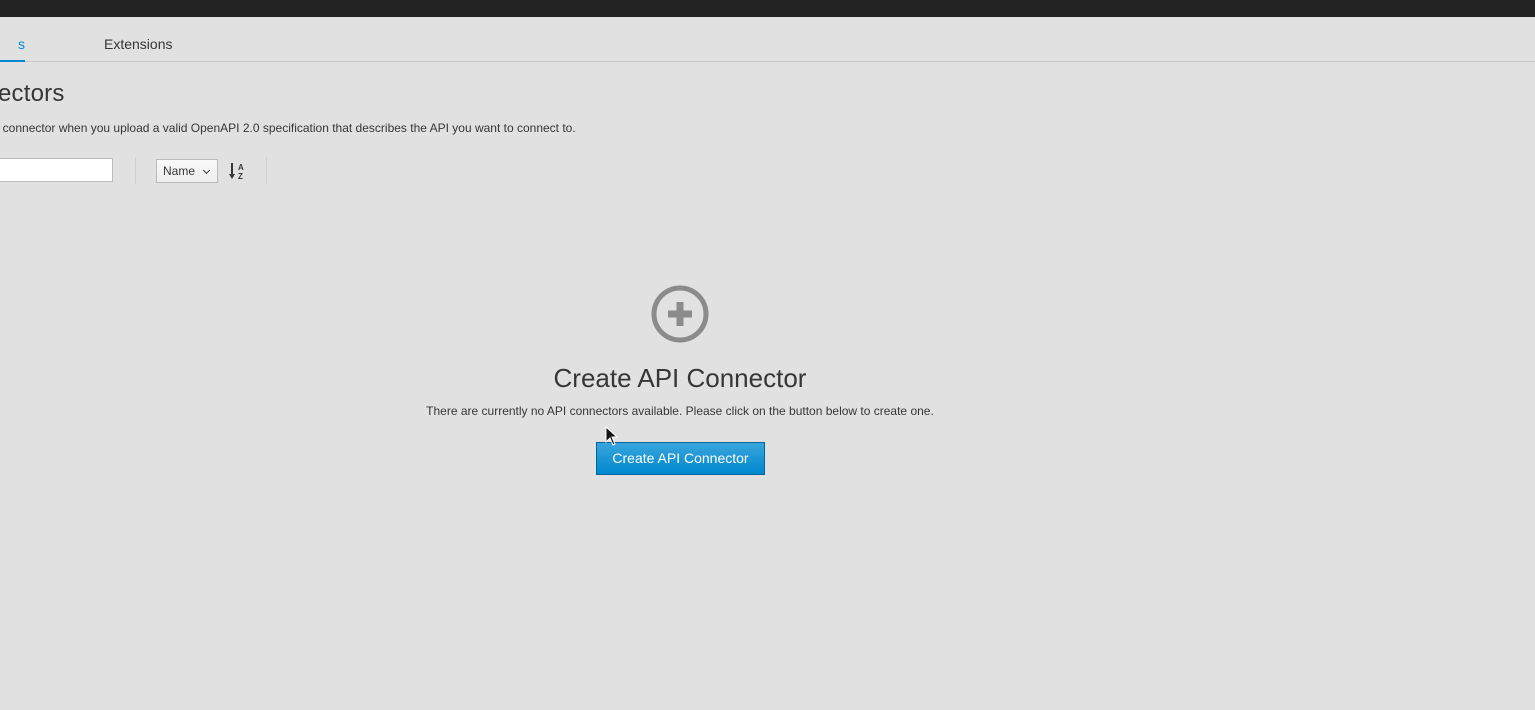 Image resolution: width=1535 pixels, height=710 pixels. What do you see at coordinates (767, 39) in the screenshot?
I see `tab-bar: s Extensions` at bounding box center [767, 39].